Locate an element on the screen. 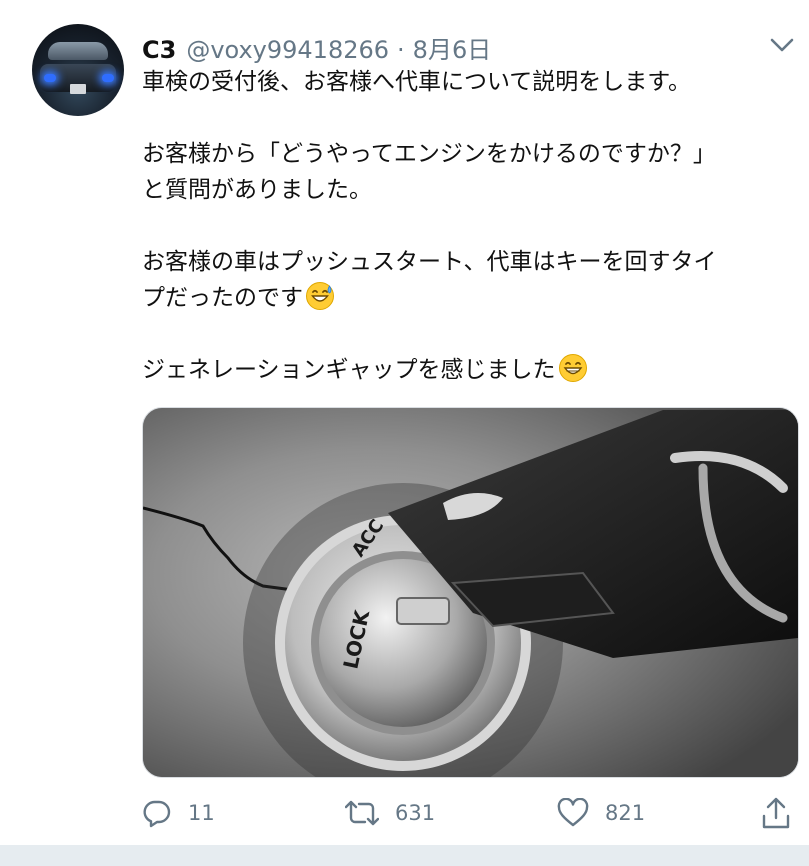 The image size is (809, 866). like-button: 821 is located at coordinates (601, 813).